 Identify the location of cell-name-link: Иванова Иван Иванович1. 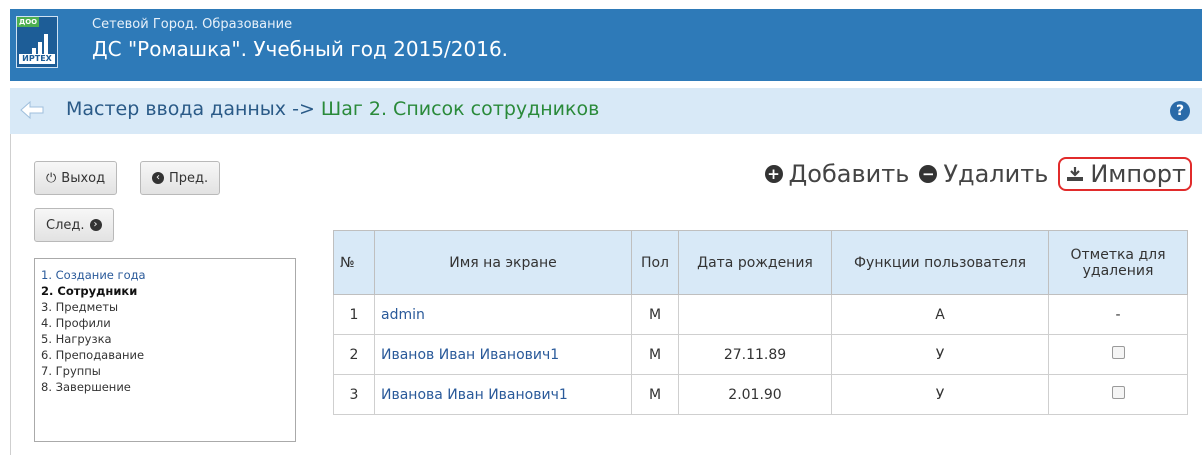
(503, 394).